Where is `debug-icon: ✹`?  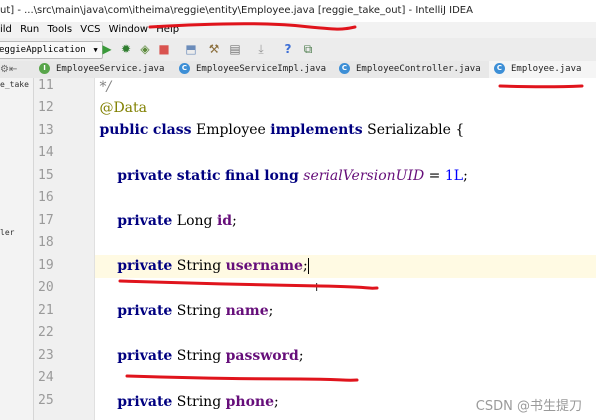
debug-icon: ✹ is located at coordinates (126, 49).